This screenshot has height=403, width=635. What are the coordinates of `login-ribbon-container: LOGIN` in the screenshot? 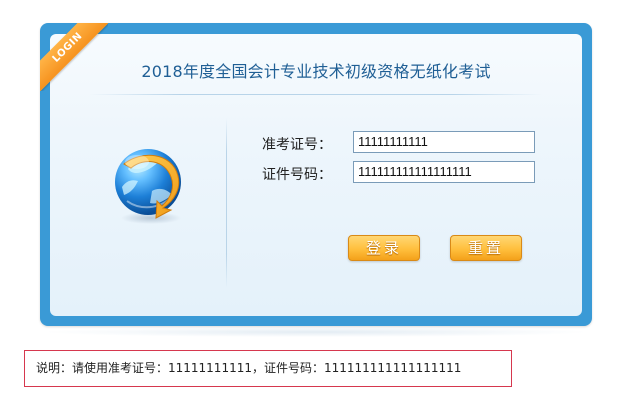 It's located at (74, 57).